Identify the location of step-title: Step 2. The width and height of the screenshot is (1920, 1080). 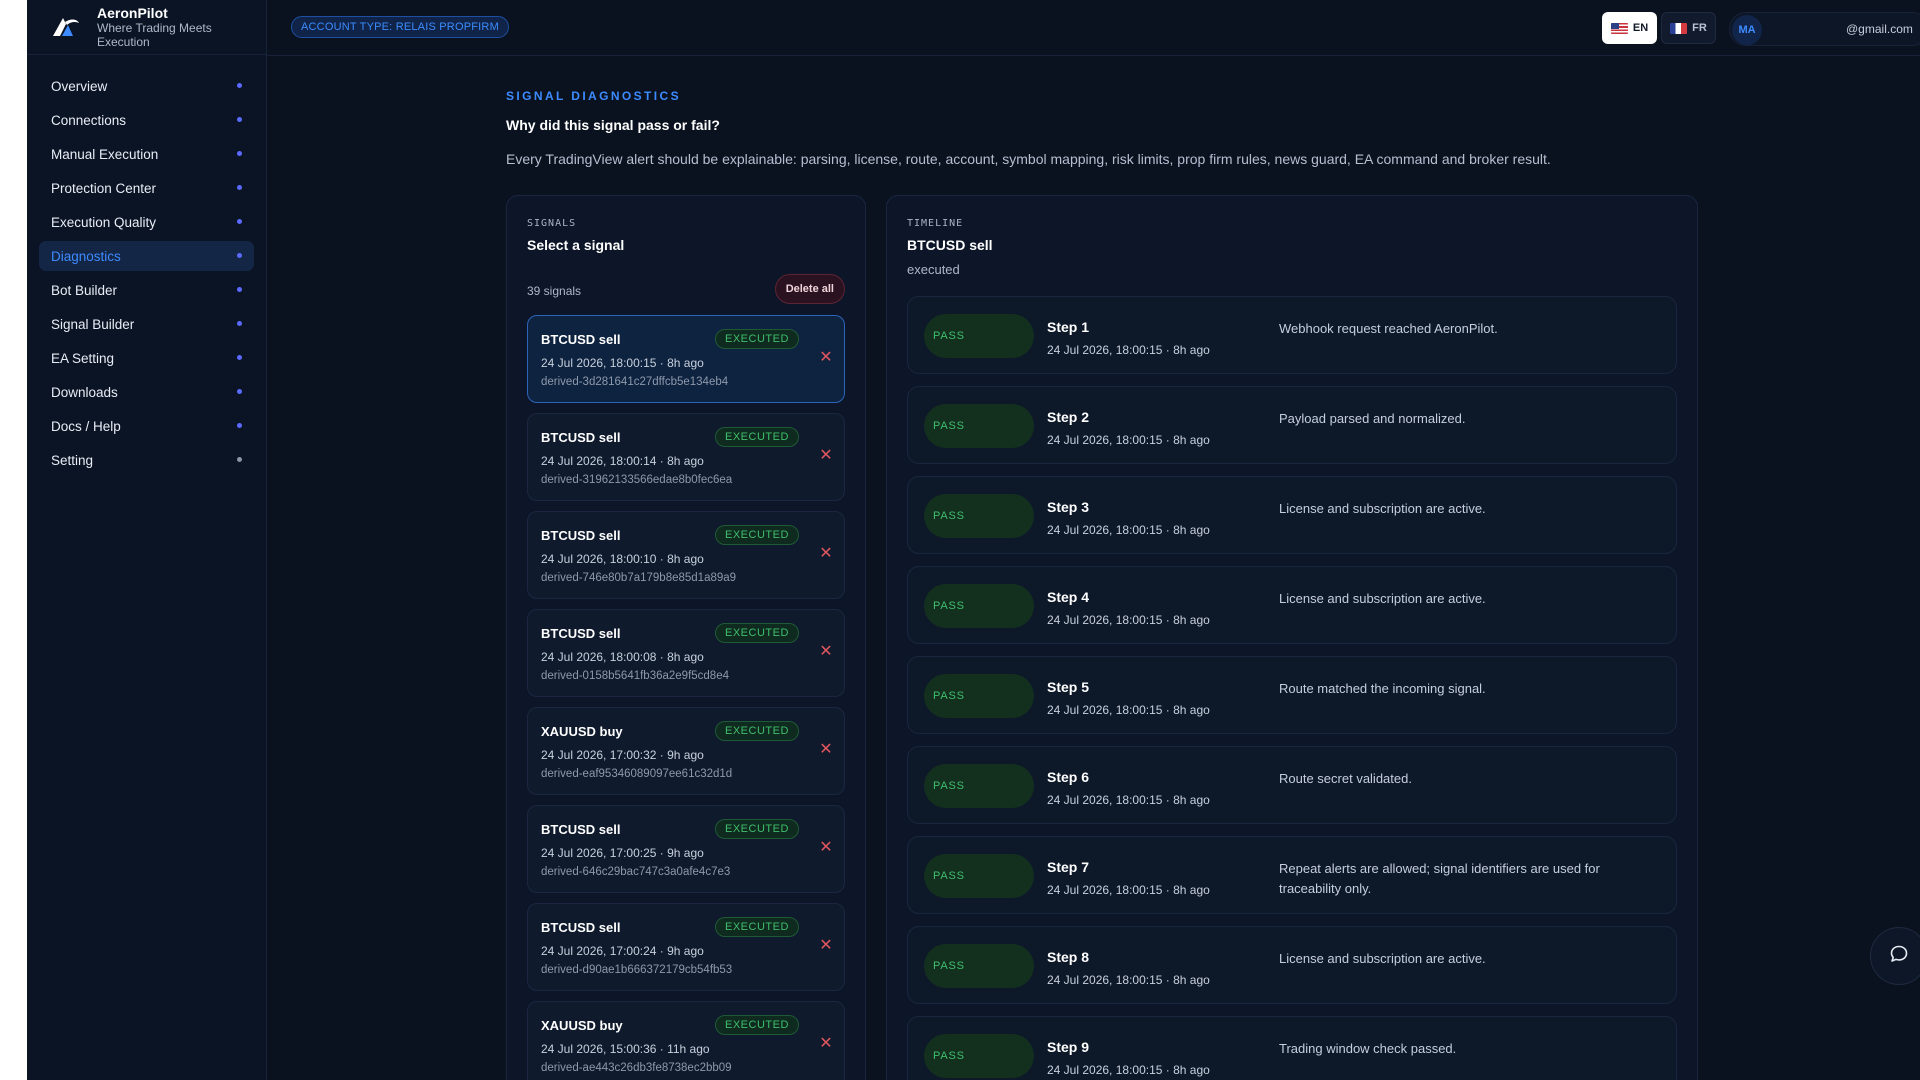
(1068, 417).